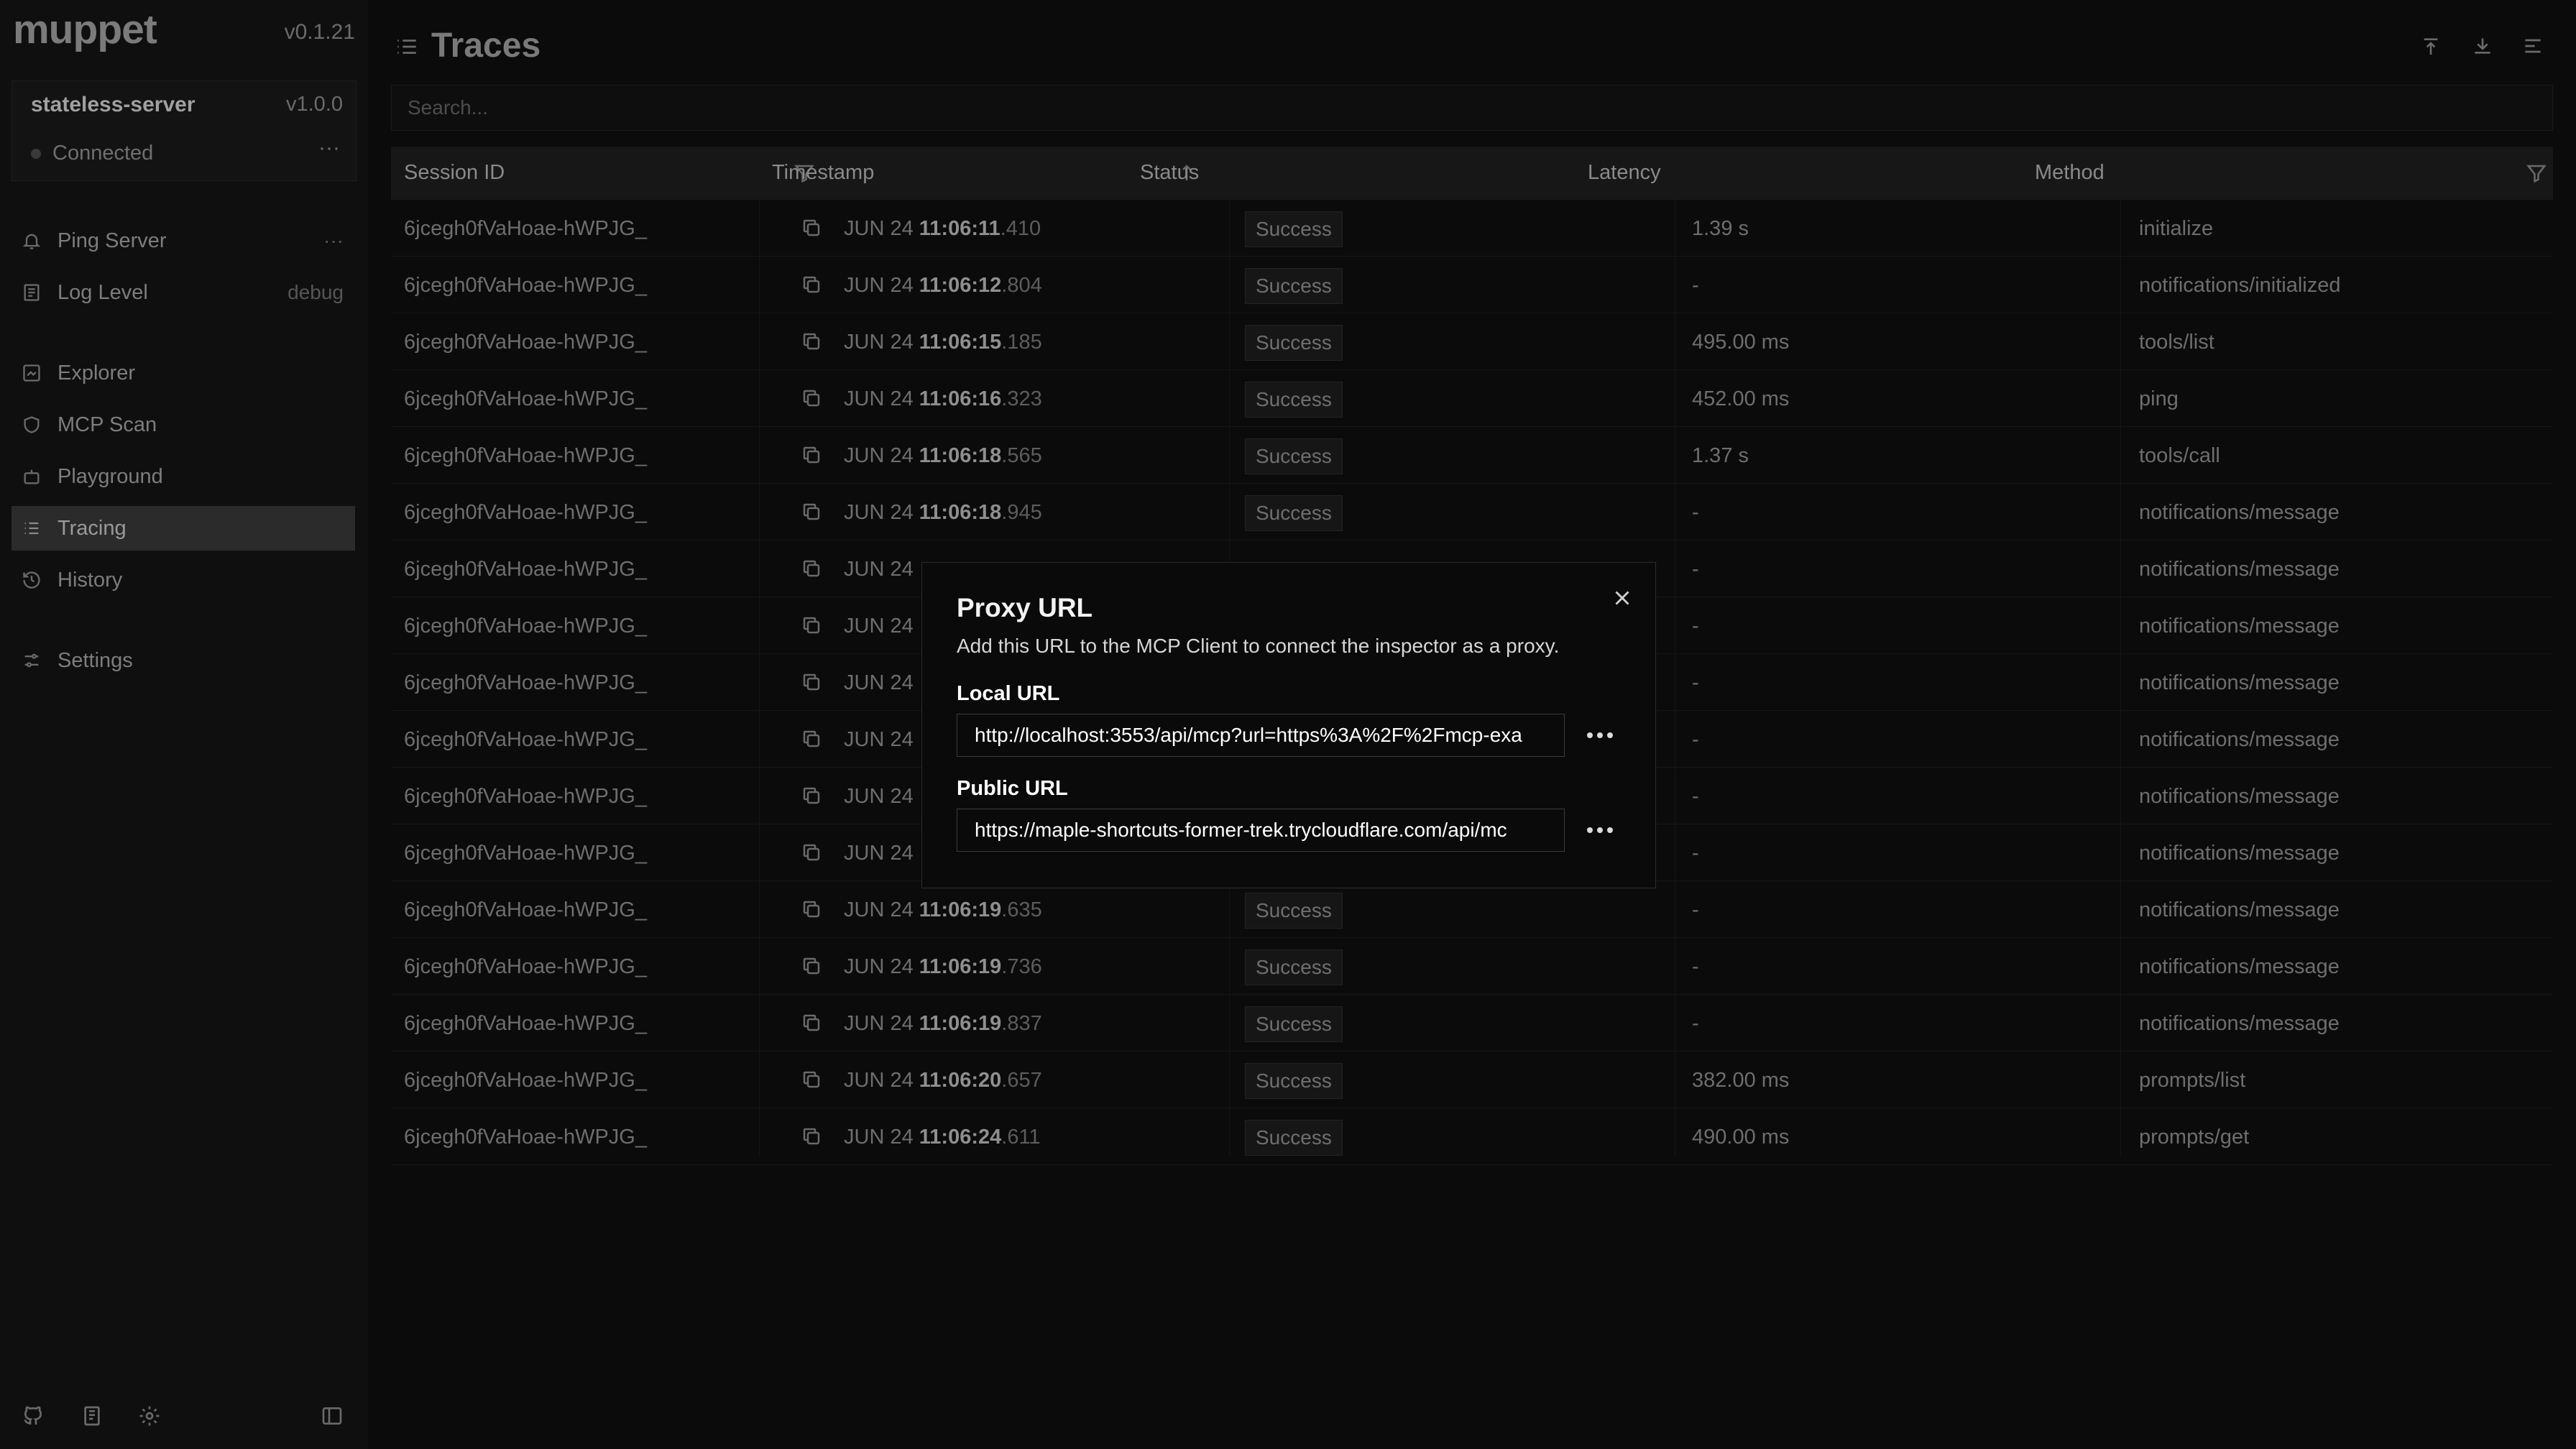 The width and height of the screenshot is (2576, 1449). What do you see at coordinates (943, 967) in the screenshot?
I see `timestamp-cell: JUN 24 11:06:19.736` at bounding box center [943, 967].